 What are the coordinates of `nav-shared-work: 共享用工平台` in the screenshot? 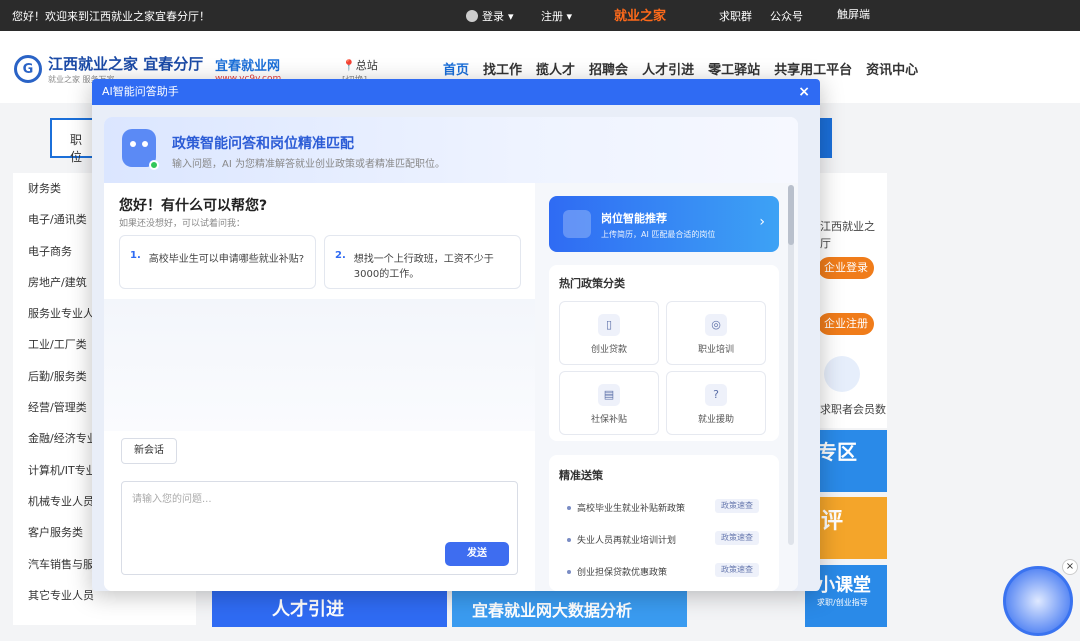 It's located at (813, 68).